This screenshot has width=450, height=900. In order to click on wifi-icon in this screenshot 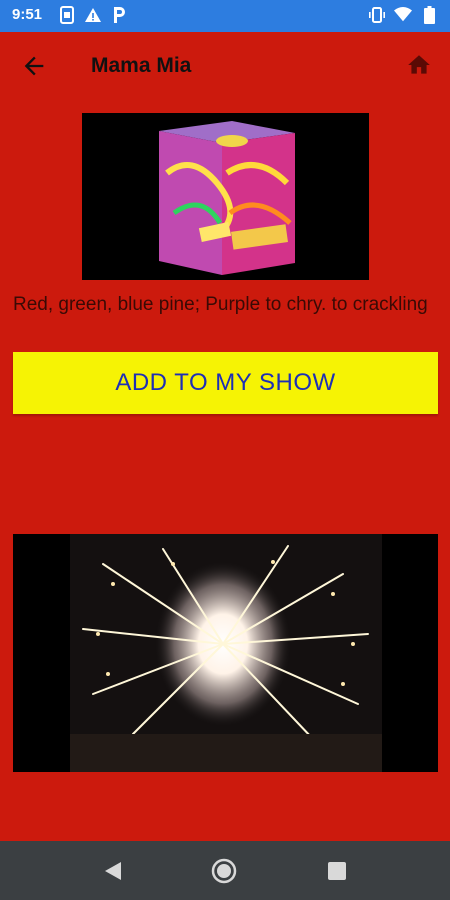, I will do `click(403, 15)`.